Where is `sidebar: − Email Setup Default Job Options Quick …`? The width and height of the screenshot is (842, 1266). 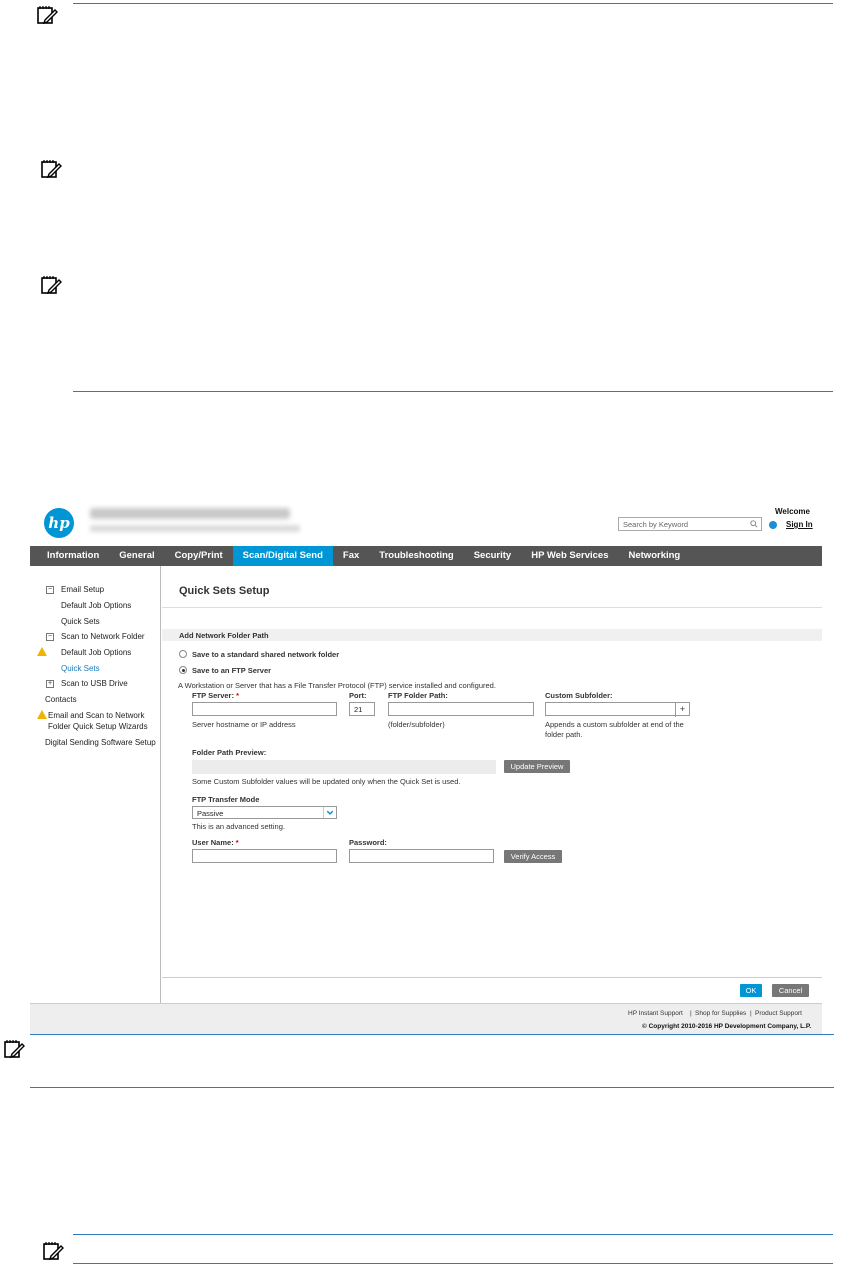 sidebar: − Email Setup Default Job Options Quick … is located at coordinates (95, 784).